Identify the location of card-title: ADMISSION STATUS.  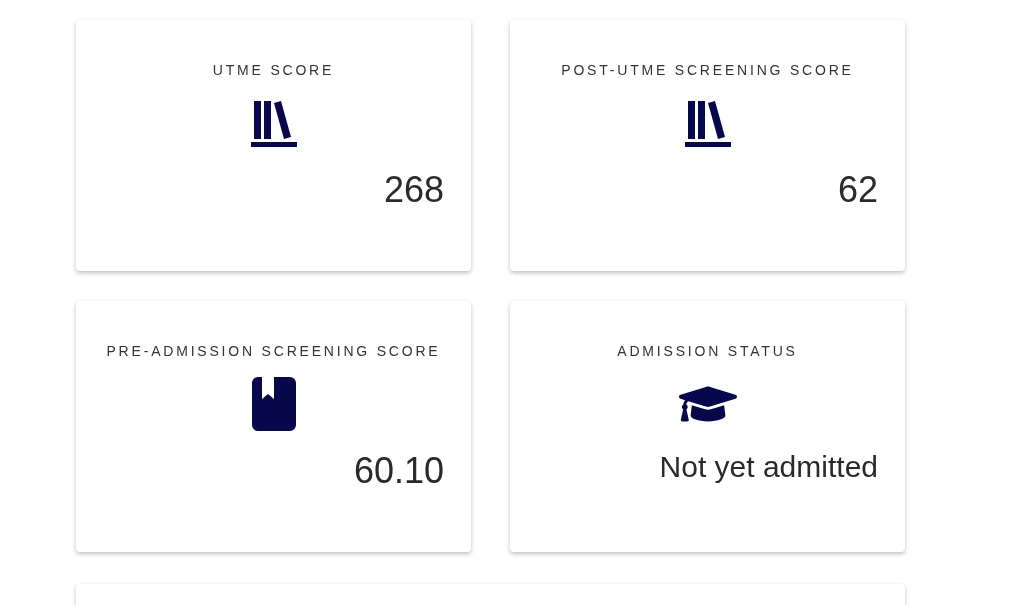
(707, 351).